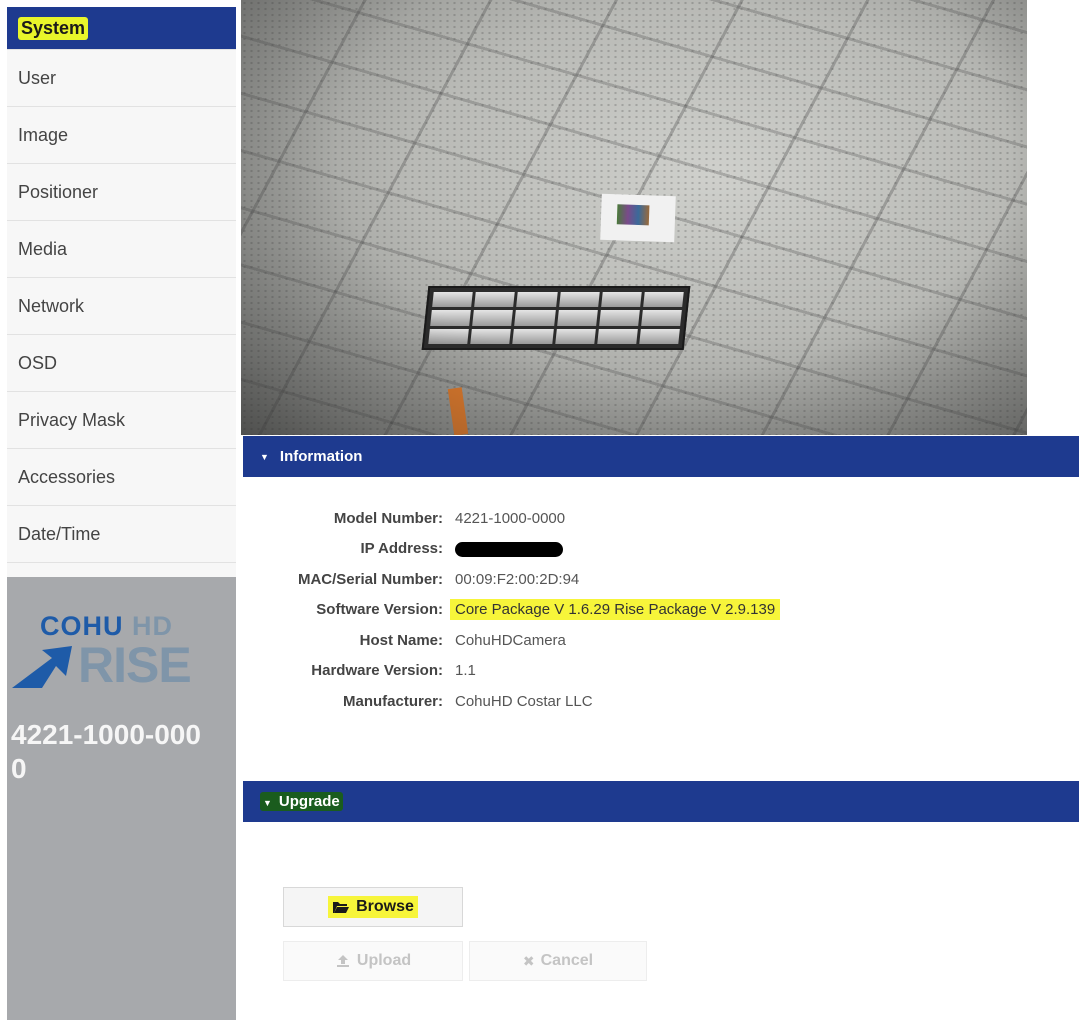 This screenshot has height=1020, width=1079. What do you see at coordinates (121, 192) in the screenshot?
I see `sidebar-item-positioner: Positioner` at bounding box center [121, 192].